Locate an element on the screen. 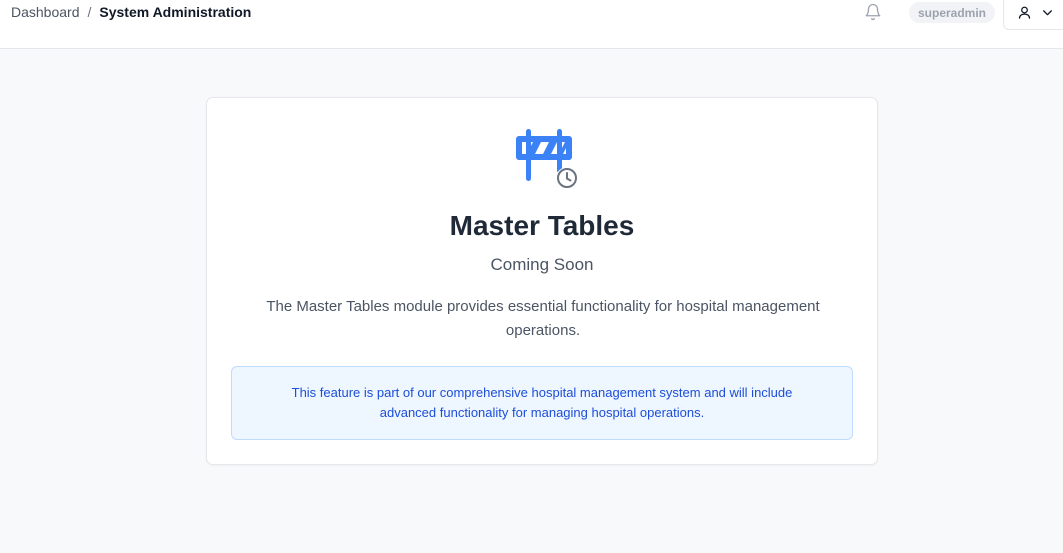 This screenshot has height=553, width=1063. user-icon is located at coordinates (1024, 15).